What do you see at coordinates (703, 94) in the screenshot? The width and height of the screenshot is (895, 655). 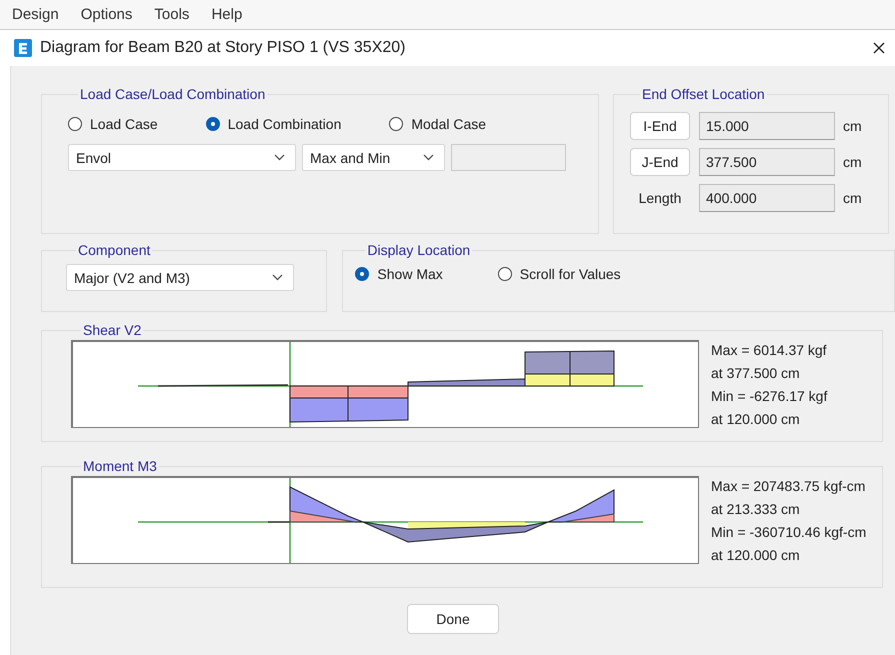 I see `group-title: End Offset Location` at bounding box center [703, 94].